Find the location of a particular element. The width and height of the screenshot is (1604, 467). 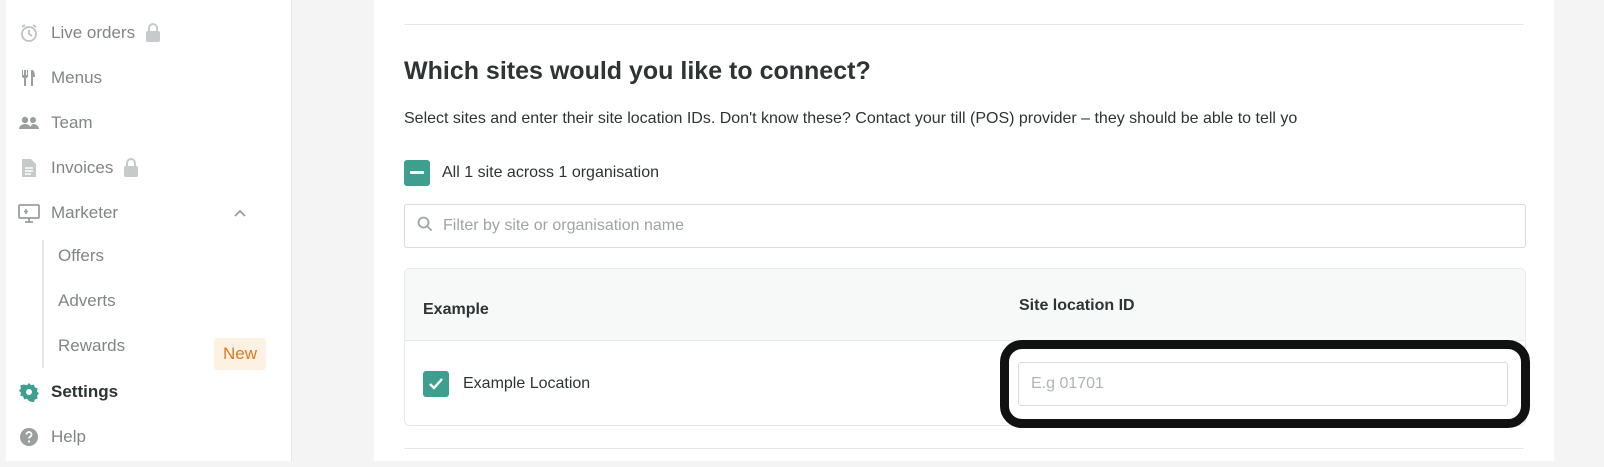

search-icon is located at coordinates (425, 226).